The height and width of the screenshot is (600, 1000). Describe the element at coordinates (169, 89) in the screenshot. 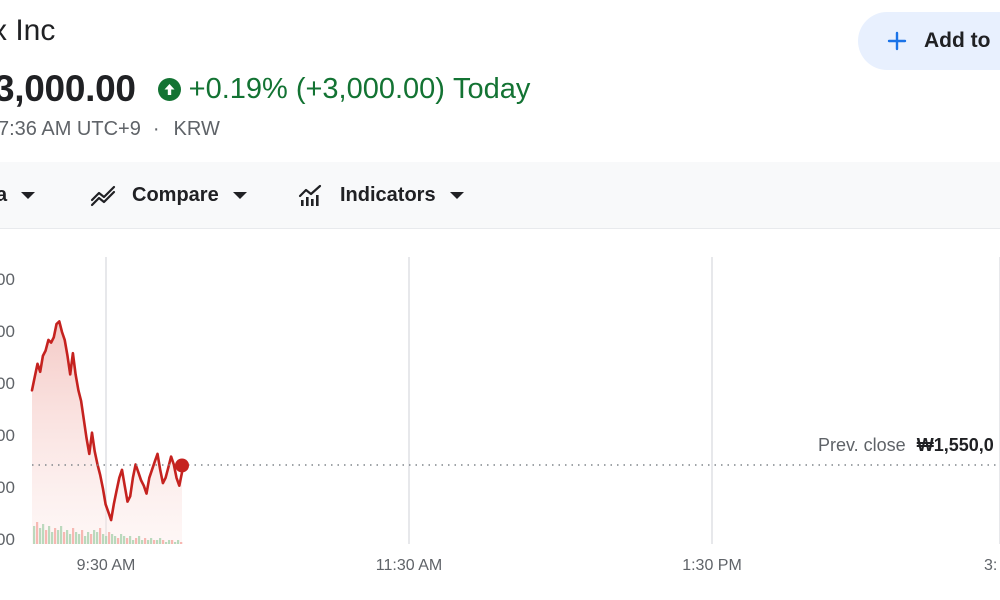

I see `arrow-up-icon` at that location.